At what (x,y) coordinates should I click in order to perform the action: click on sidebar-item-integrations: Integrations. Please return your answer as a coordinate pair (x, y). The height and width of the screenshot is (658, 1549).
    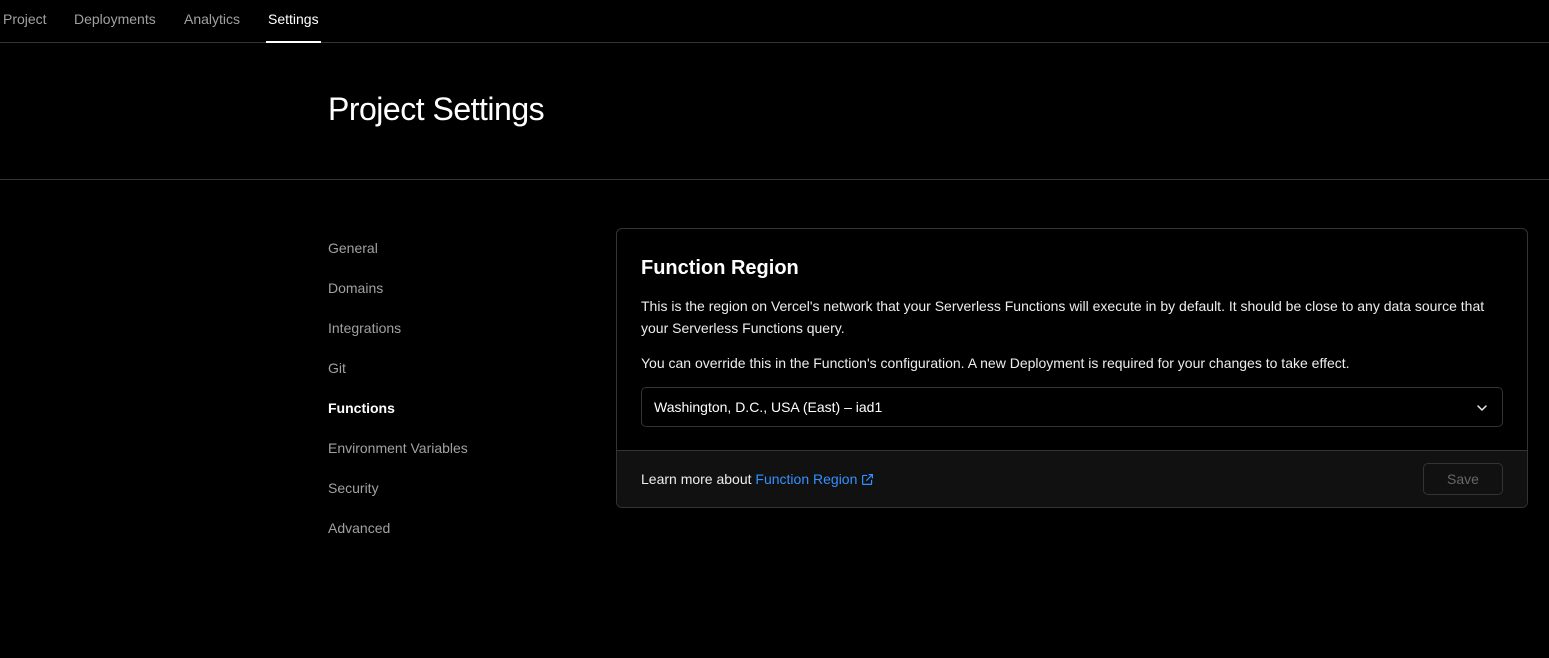
    Looking at the image, I should click on (448, 328).